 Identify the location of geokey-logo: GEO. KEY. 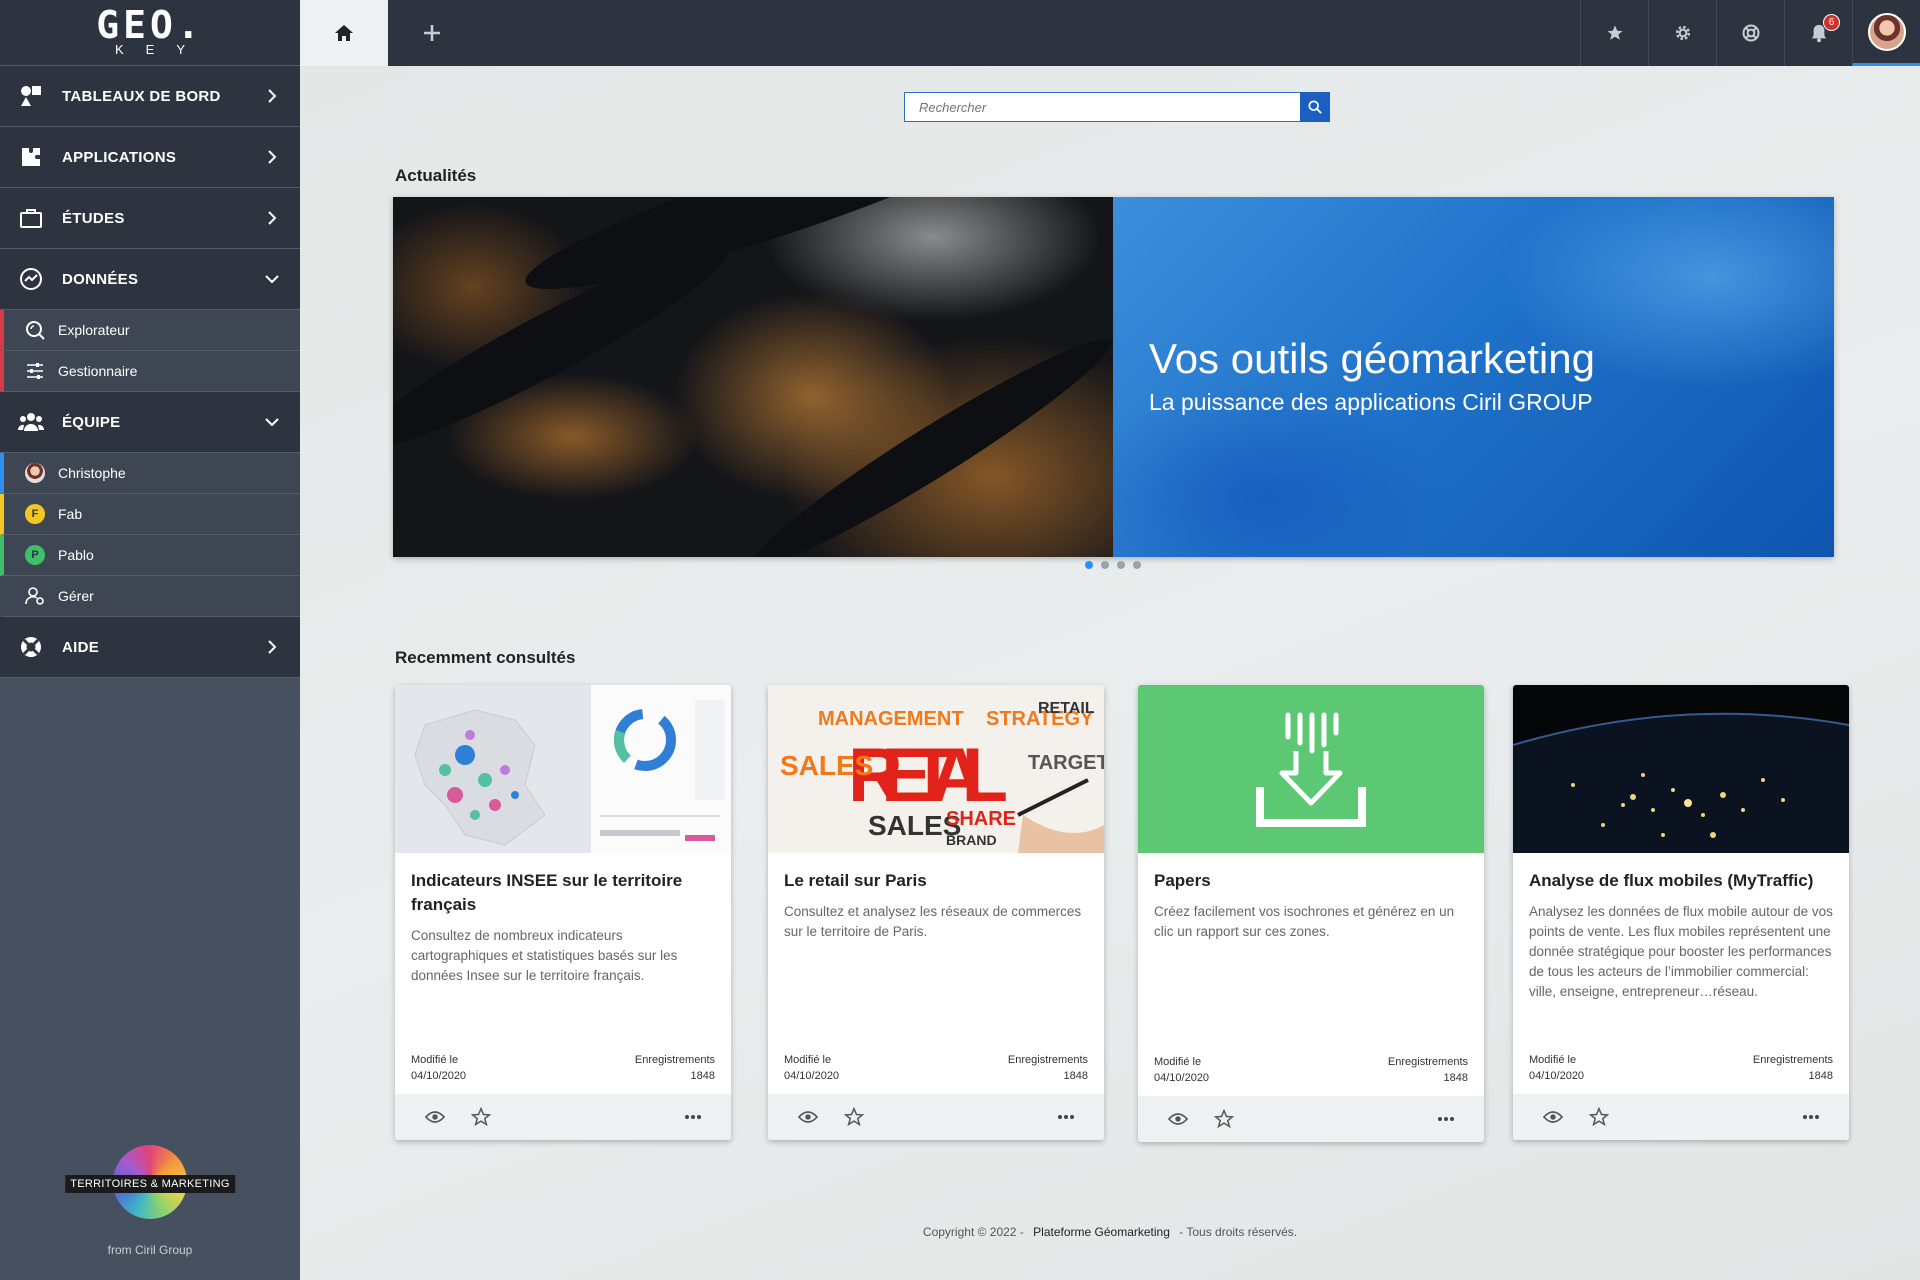
(150, 33).